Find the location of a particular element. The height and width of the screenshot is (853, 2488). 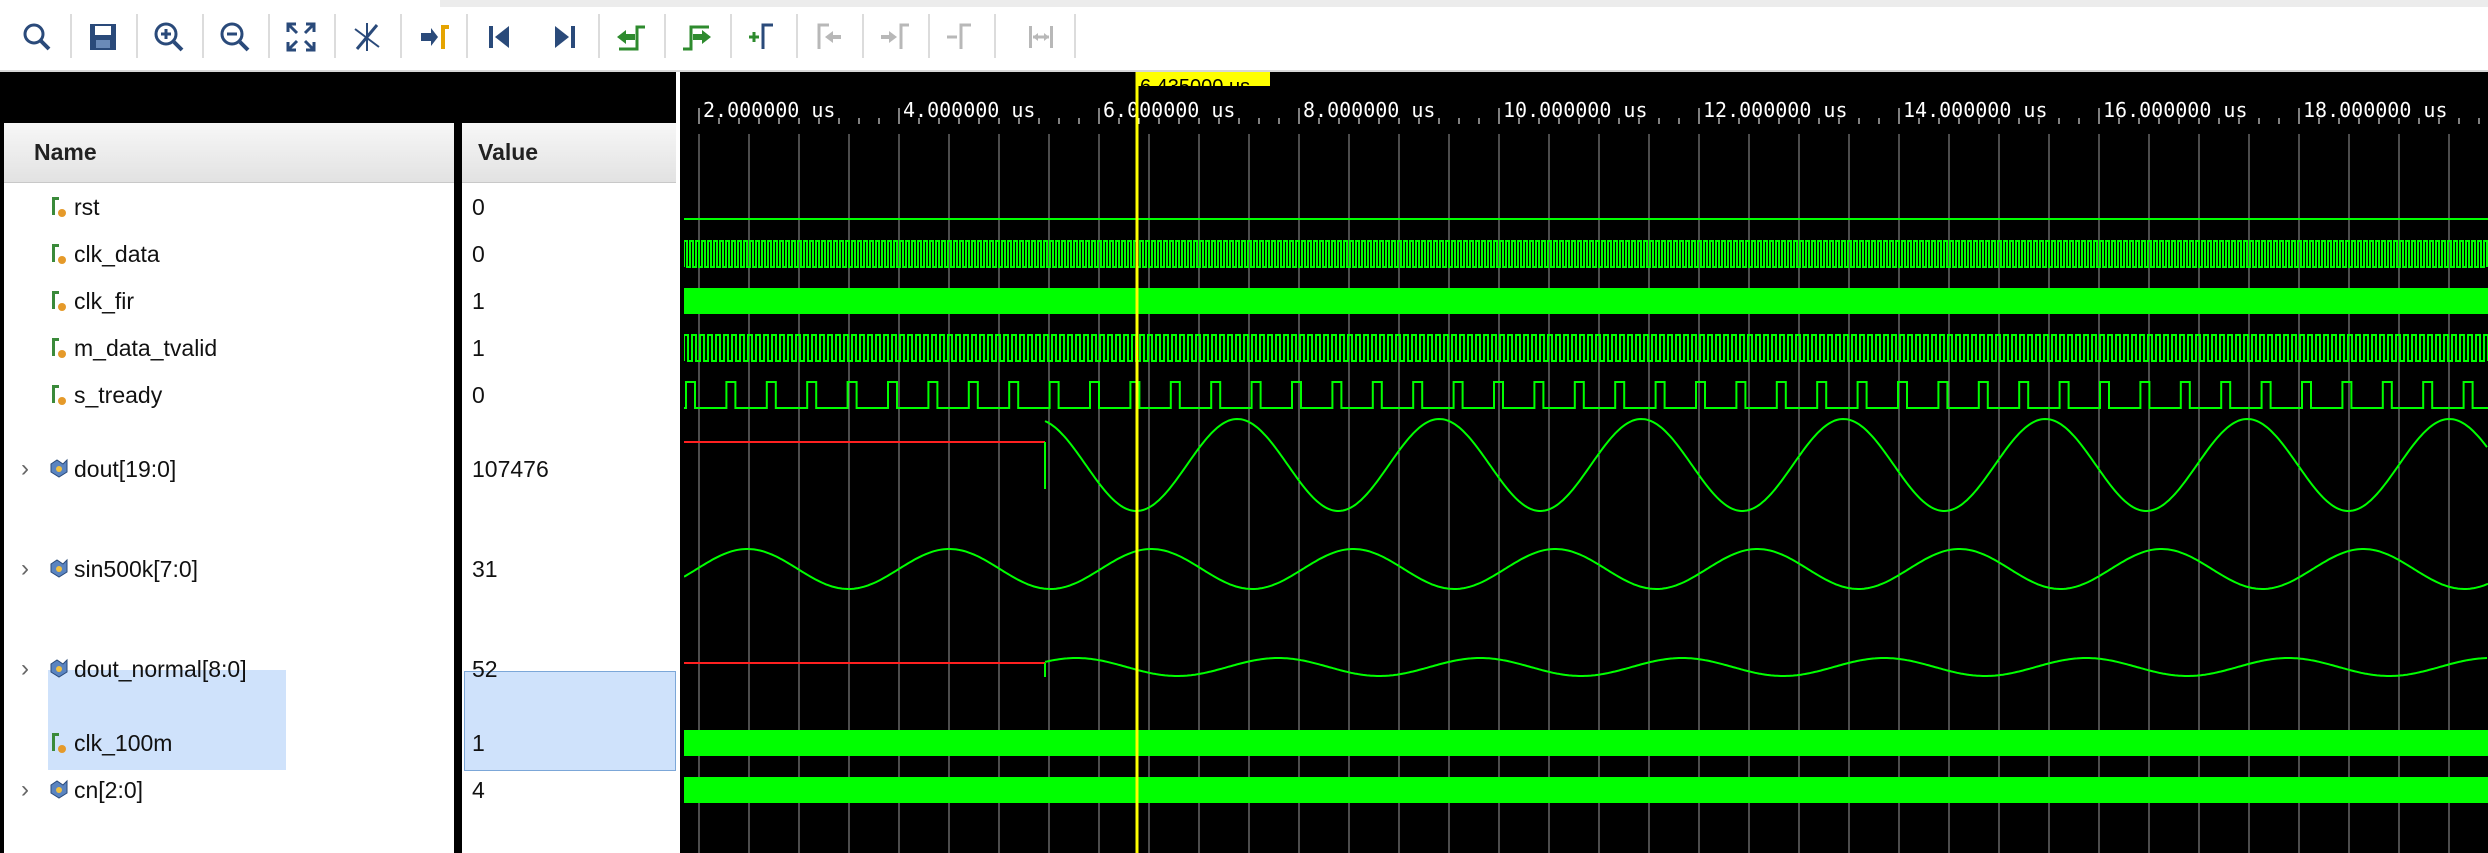

zoom-in-icon is located at coordinates (169, 37).